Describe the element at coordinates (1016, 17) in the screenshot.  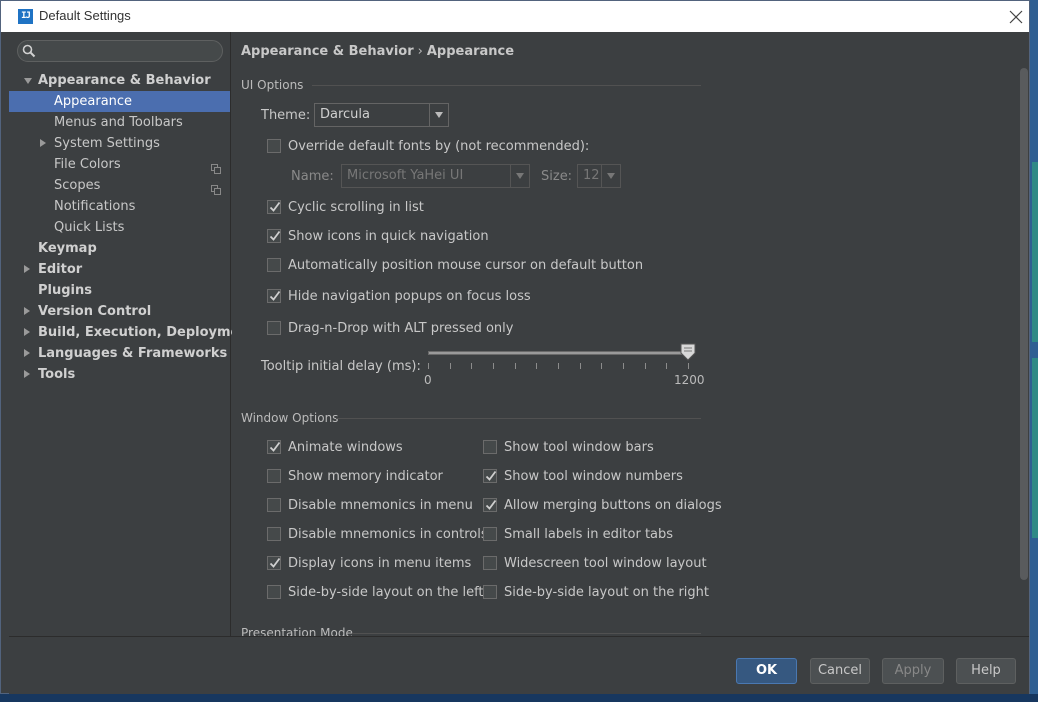
I see `close-icon` at that location.